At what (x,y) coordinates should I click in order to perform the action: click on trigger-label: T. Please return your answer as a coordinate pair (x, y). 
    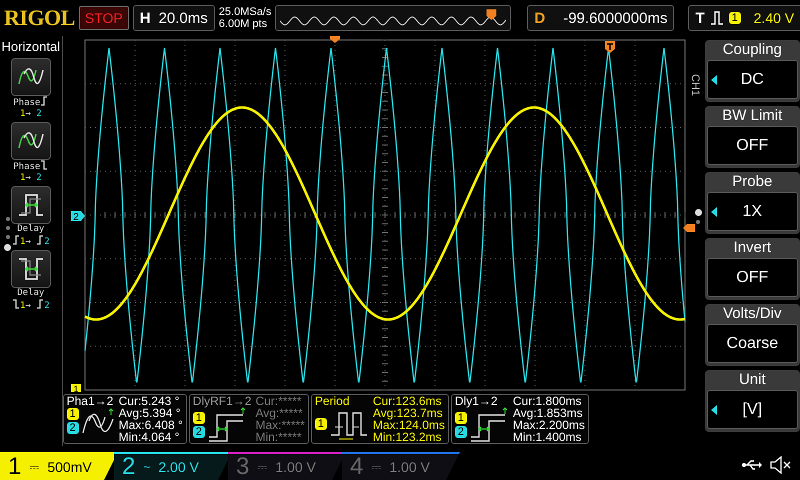
    Looking at the image, I should click on (700, 18).